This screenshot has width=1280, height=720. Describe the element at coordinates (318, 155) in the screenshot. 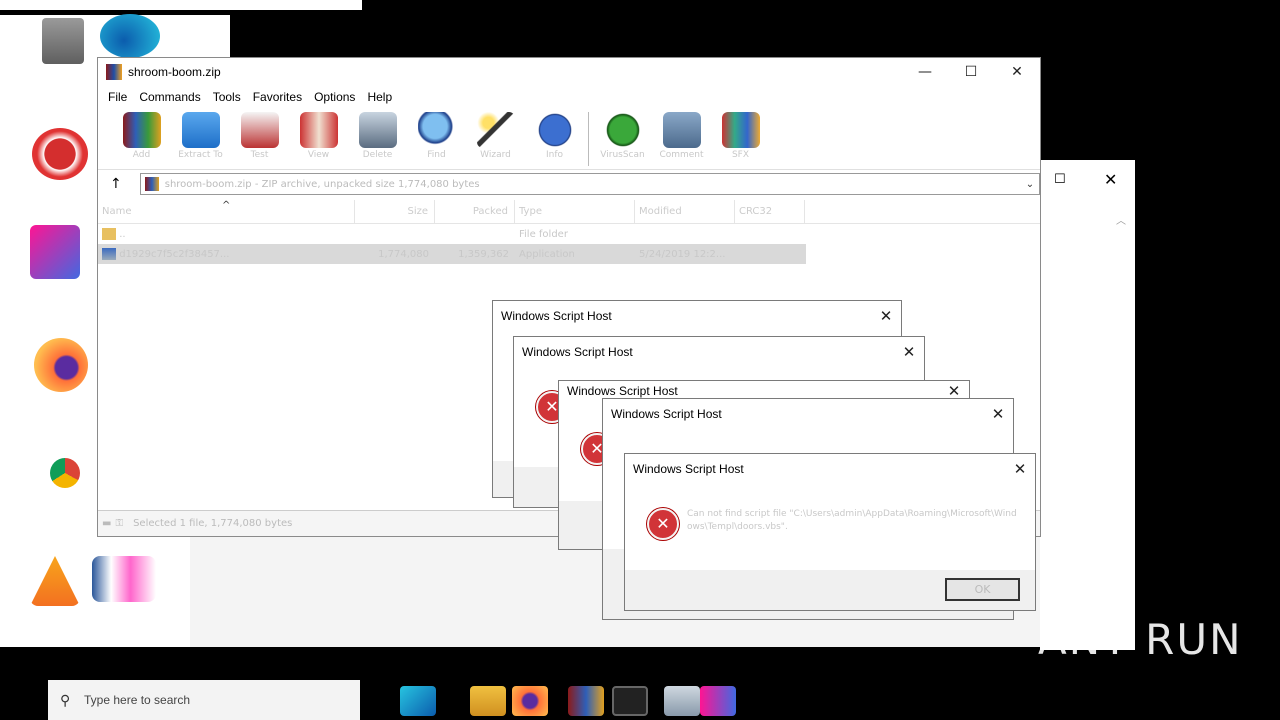

I see `toolbar-label: View` at that location.